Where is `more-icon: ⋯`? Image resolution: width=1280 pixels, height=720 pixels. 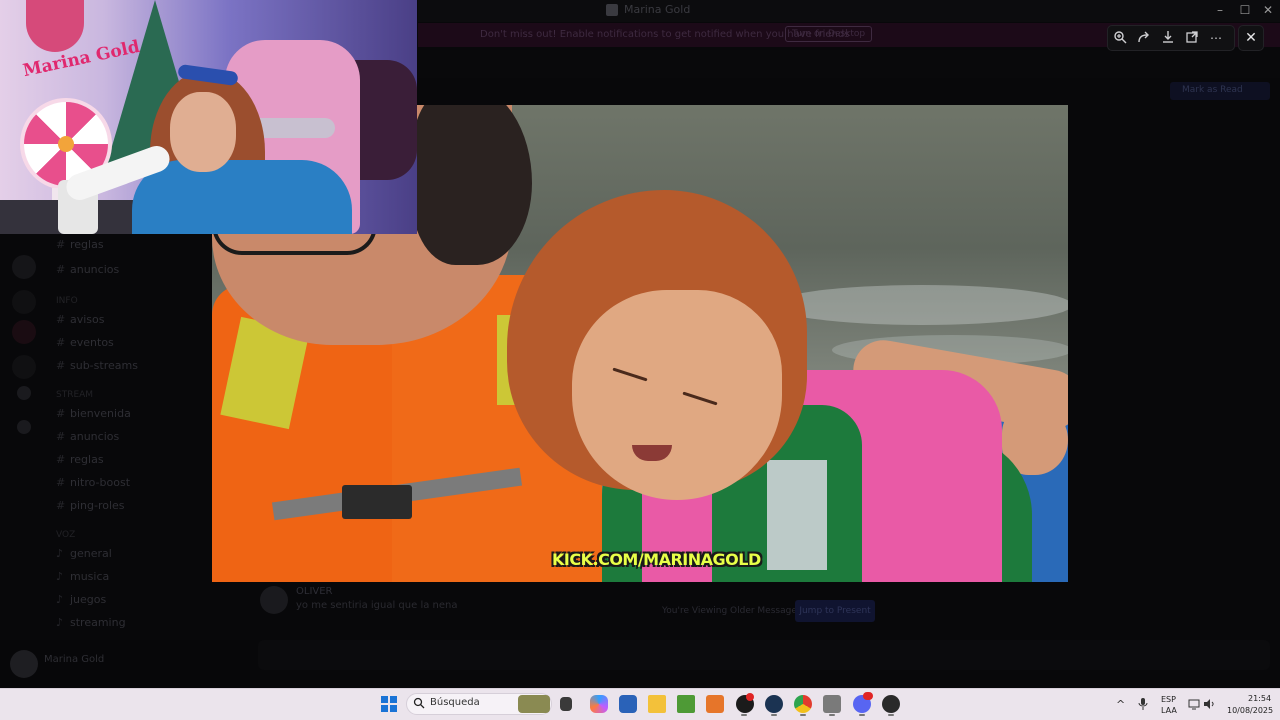 more-icon: ⋯ is located at coordinates (1216, 38).